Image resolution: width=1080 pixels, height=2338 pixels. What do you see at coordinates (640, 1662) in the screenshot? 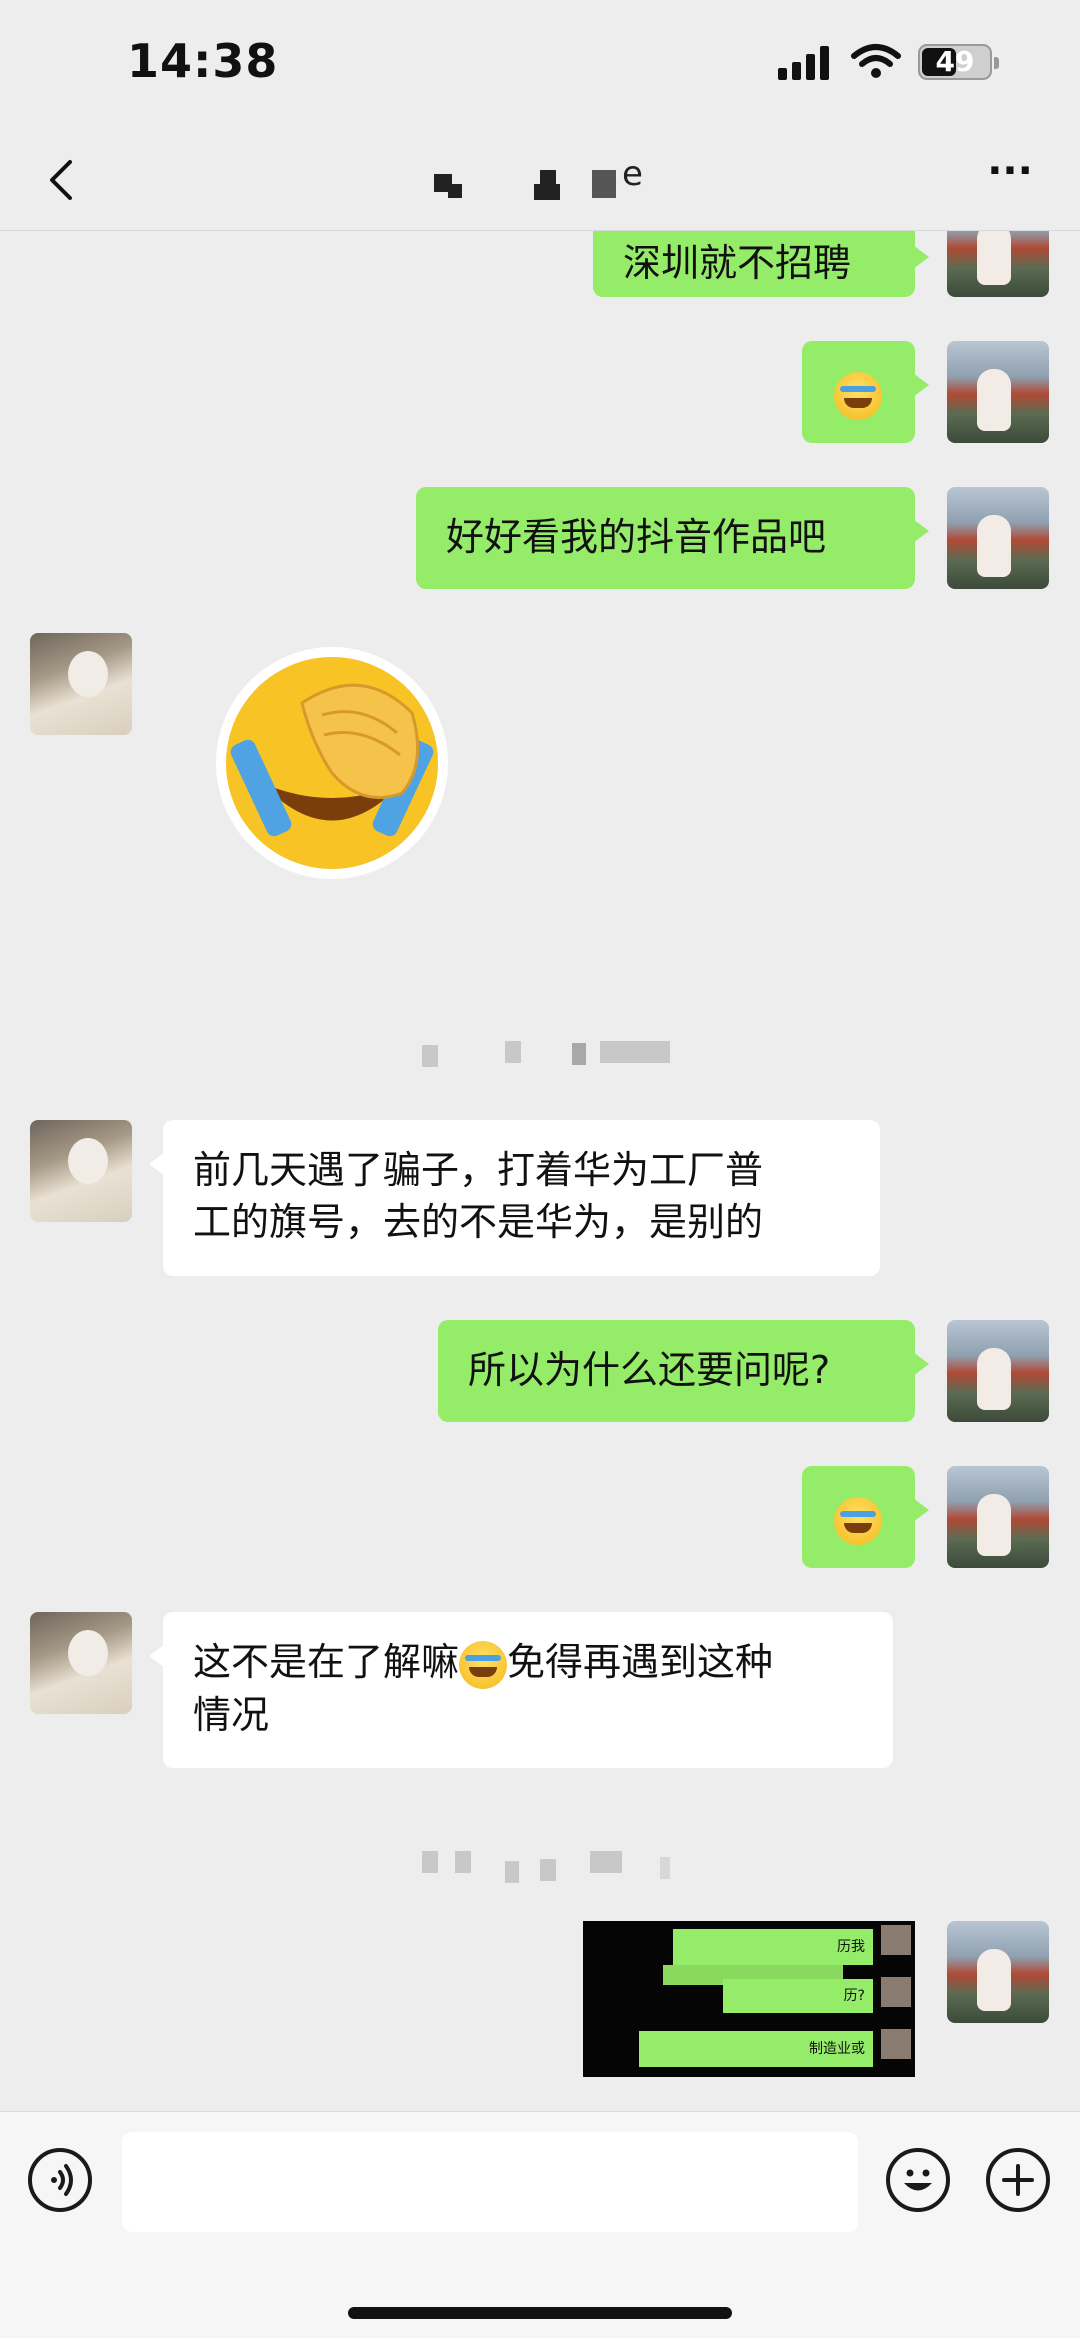
I see `message-text: 免得再遇到这种` at bounding box center [640, 1662].